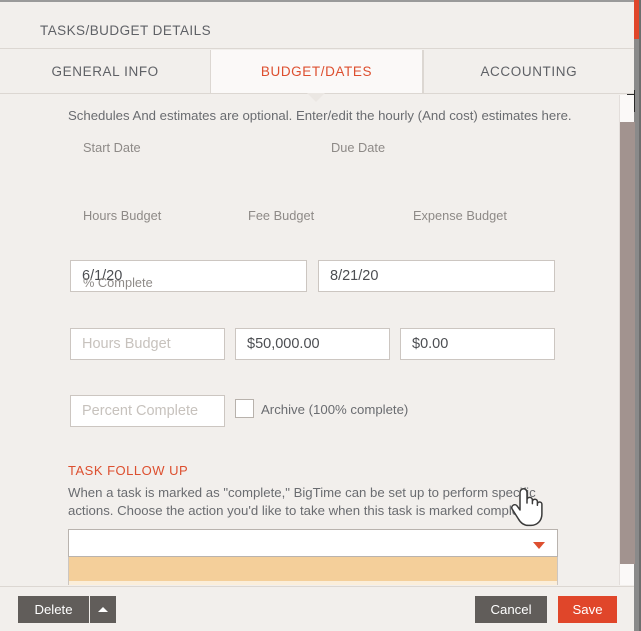 This screenshot has width=641, height=631. I want to click on expense-budget-input, so click(477, 344).